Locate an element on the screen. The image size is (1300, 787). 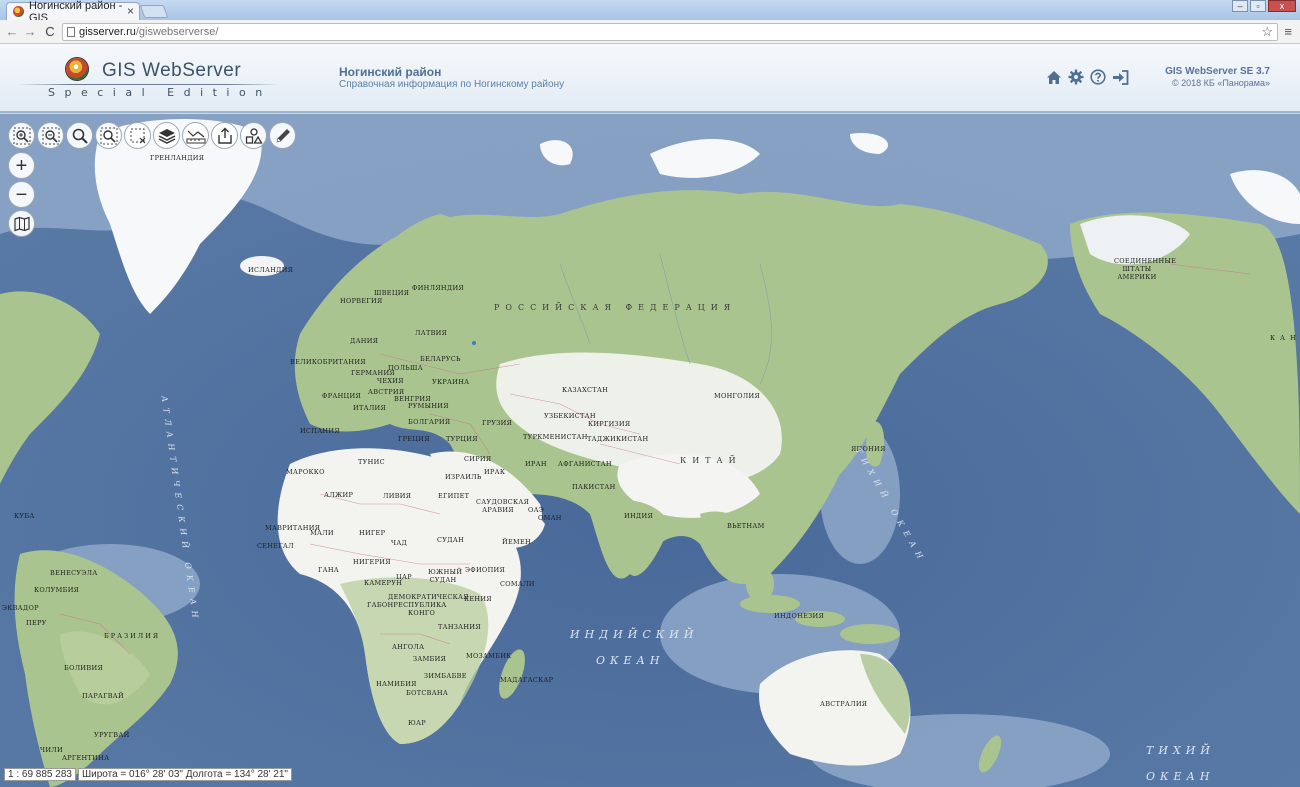
label-greenland: ГРЕНЛАНДИЯ is located at coordinates (177, 158).